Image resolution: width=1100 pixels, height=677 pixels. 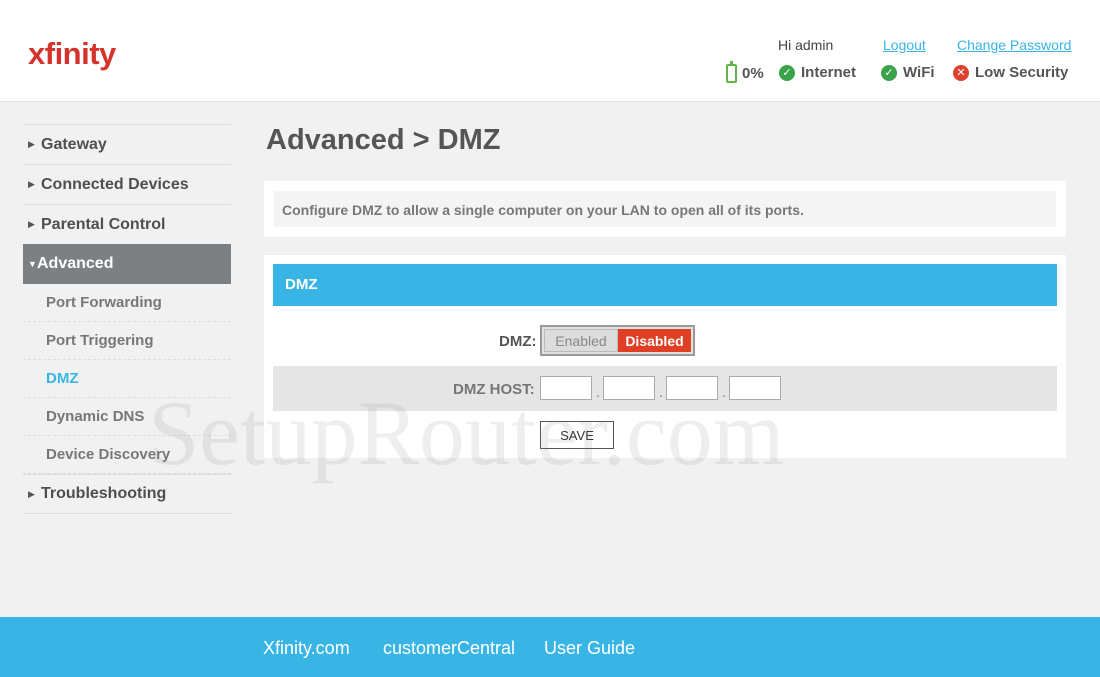 I want to click on dmz-disabled-option: Disabled, so click(x=654, y=340).